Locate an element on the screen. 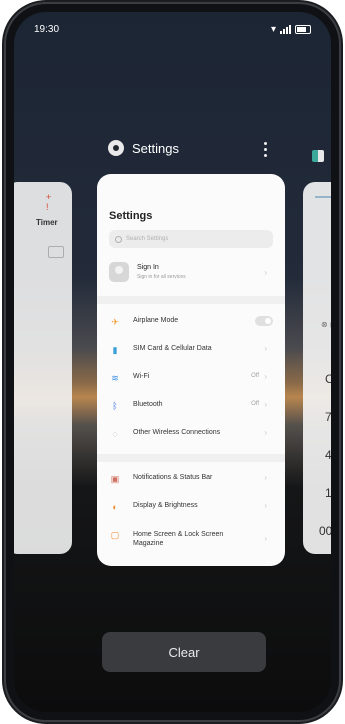 The image size is (345, 724). timer-control-icon is located at coordinates (56, 252).